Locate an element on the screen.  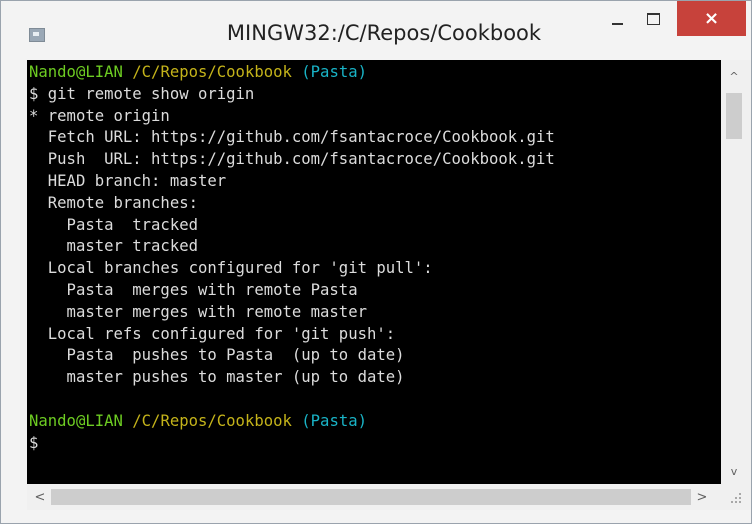
output-line: Local refs configured for 'git push': is located at coordinates (212, 333).